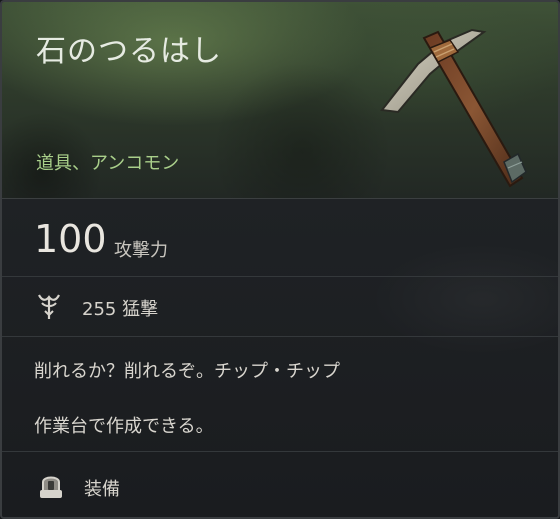  I want to click on equip-icon, so click(51, 487).